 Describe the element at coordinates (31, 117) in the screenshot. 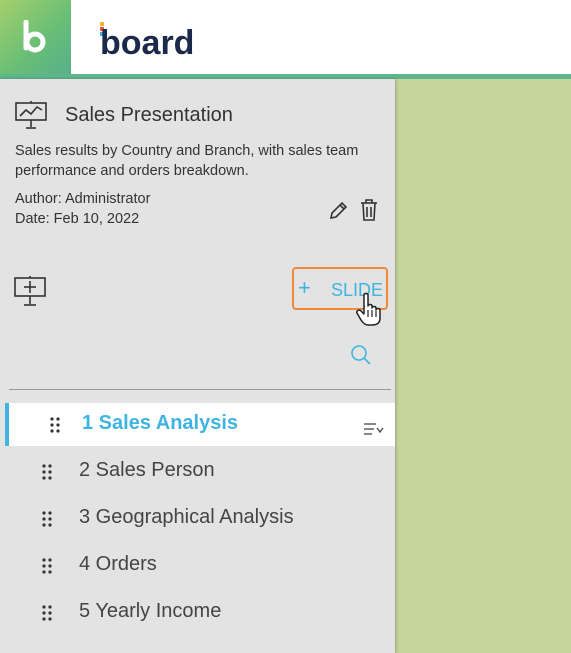

I see `presentation-icon` at that location.